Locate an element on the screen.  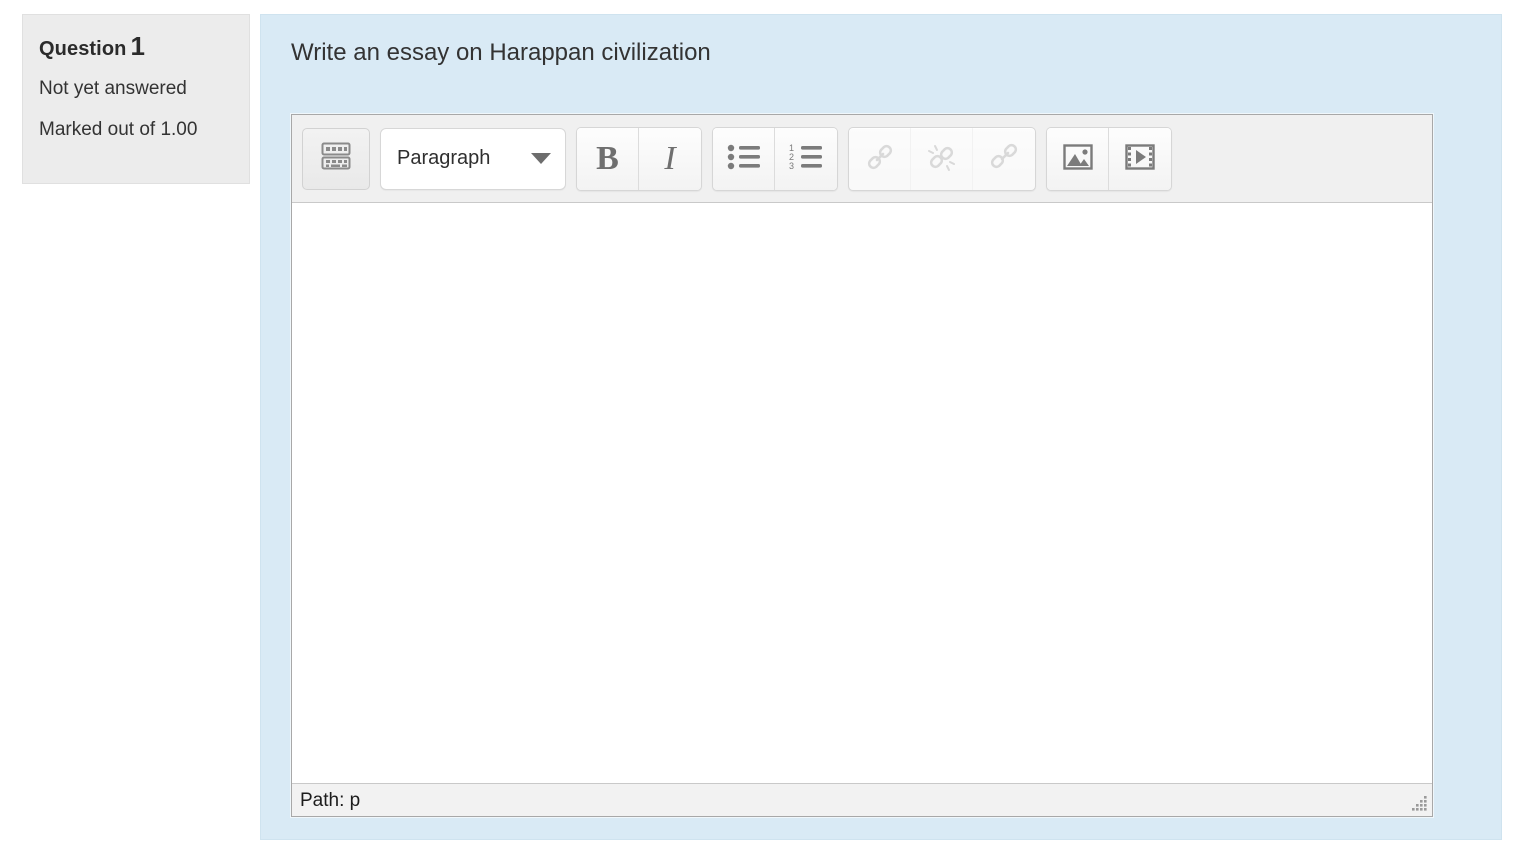
italic-button: I is located at coordinates (670, 158).